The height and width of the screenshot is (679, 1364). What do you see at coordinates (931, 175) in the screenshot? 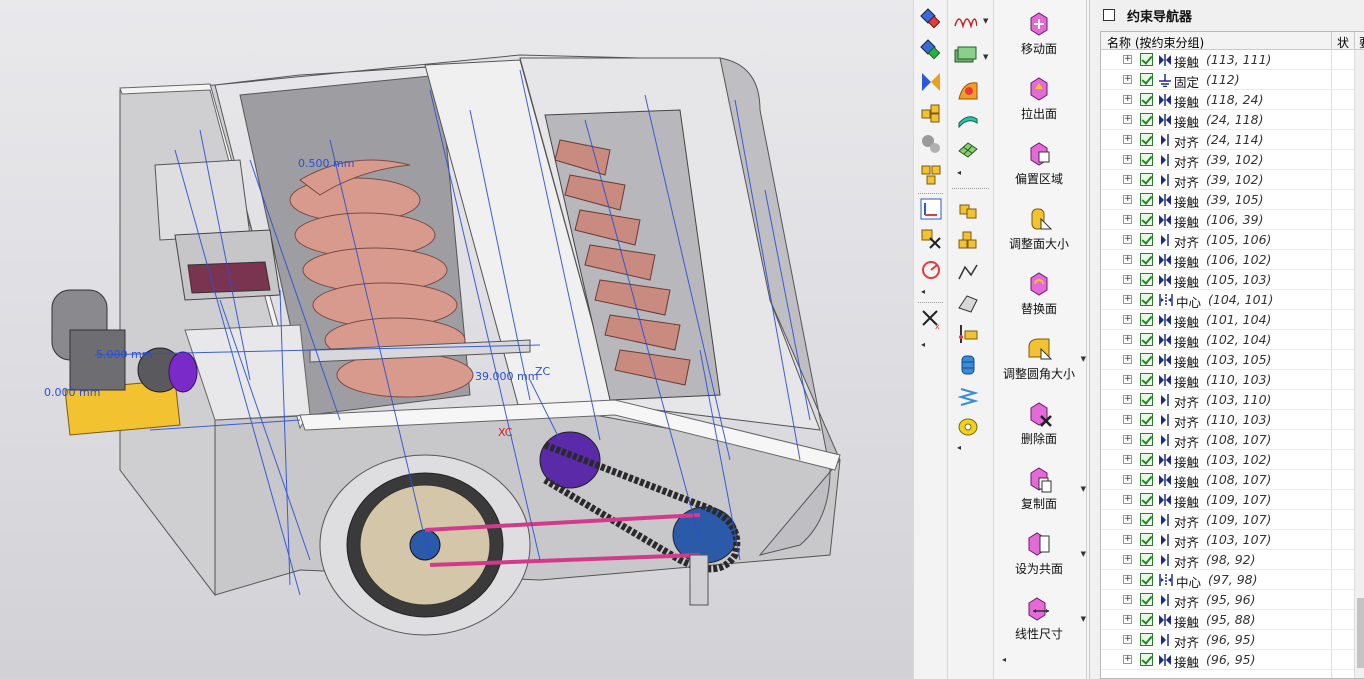
I see `multi-component-icon` at bounding box center [931, 175].